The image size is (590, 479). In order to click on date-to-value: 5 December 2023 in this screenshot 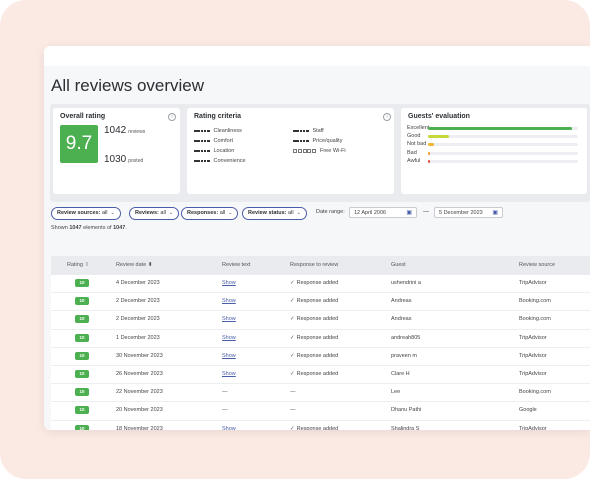, I will do `click(461, 213)`.